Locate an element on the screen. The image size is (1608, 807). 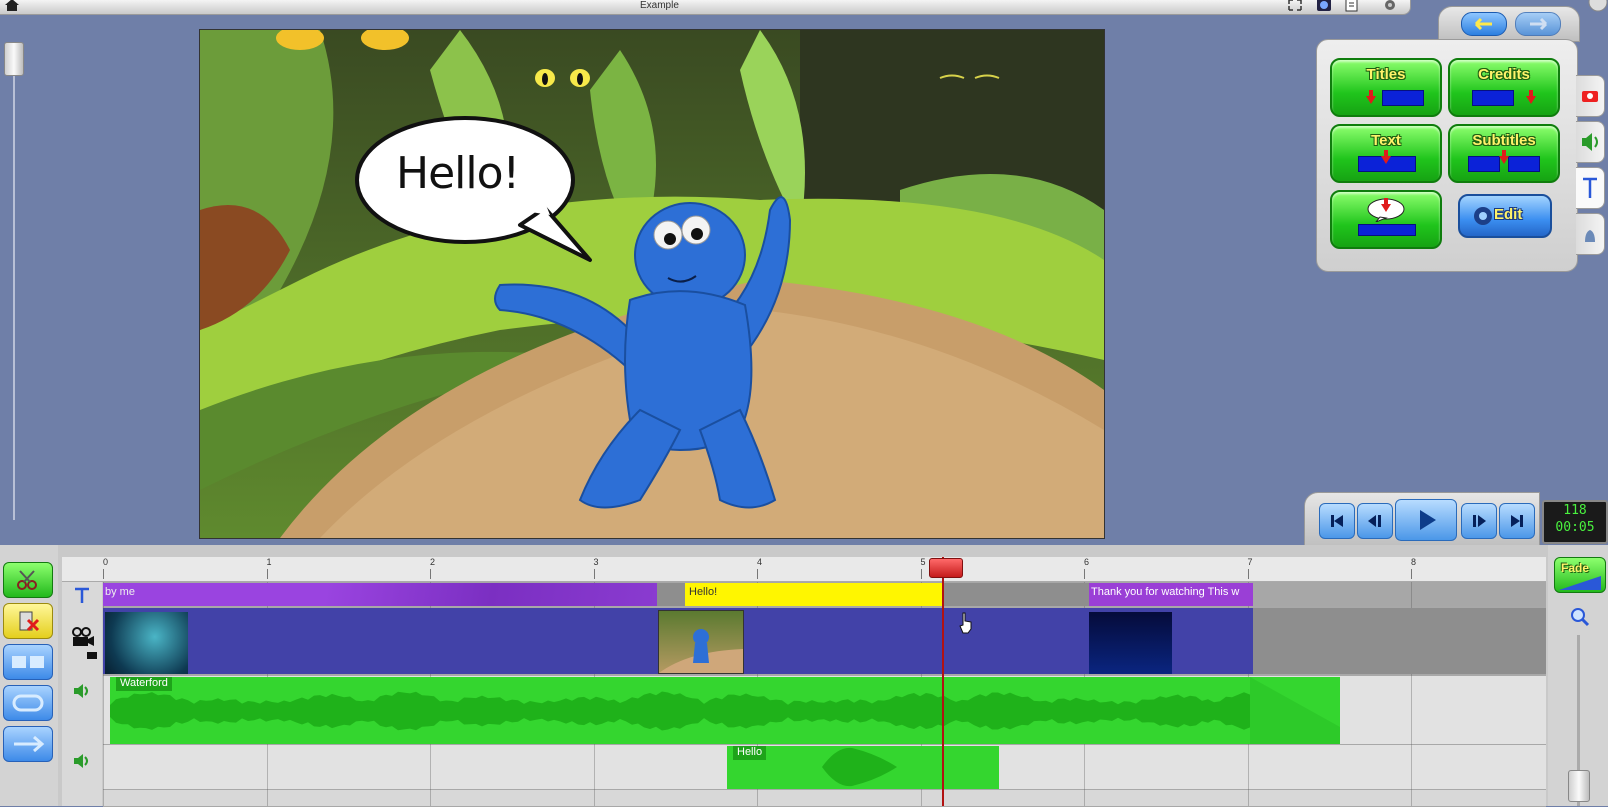
timeline-tools is located at coordinates (29, 675).